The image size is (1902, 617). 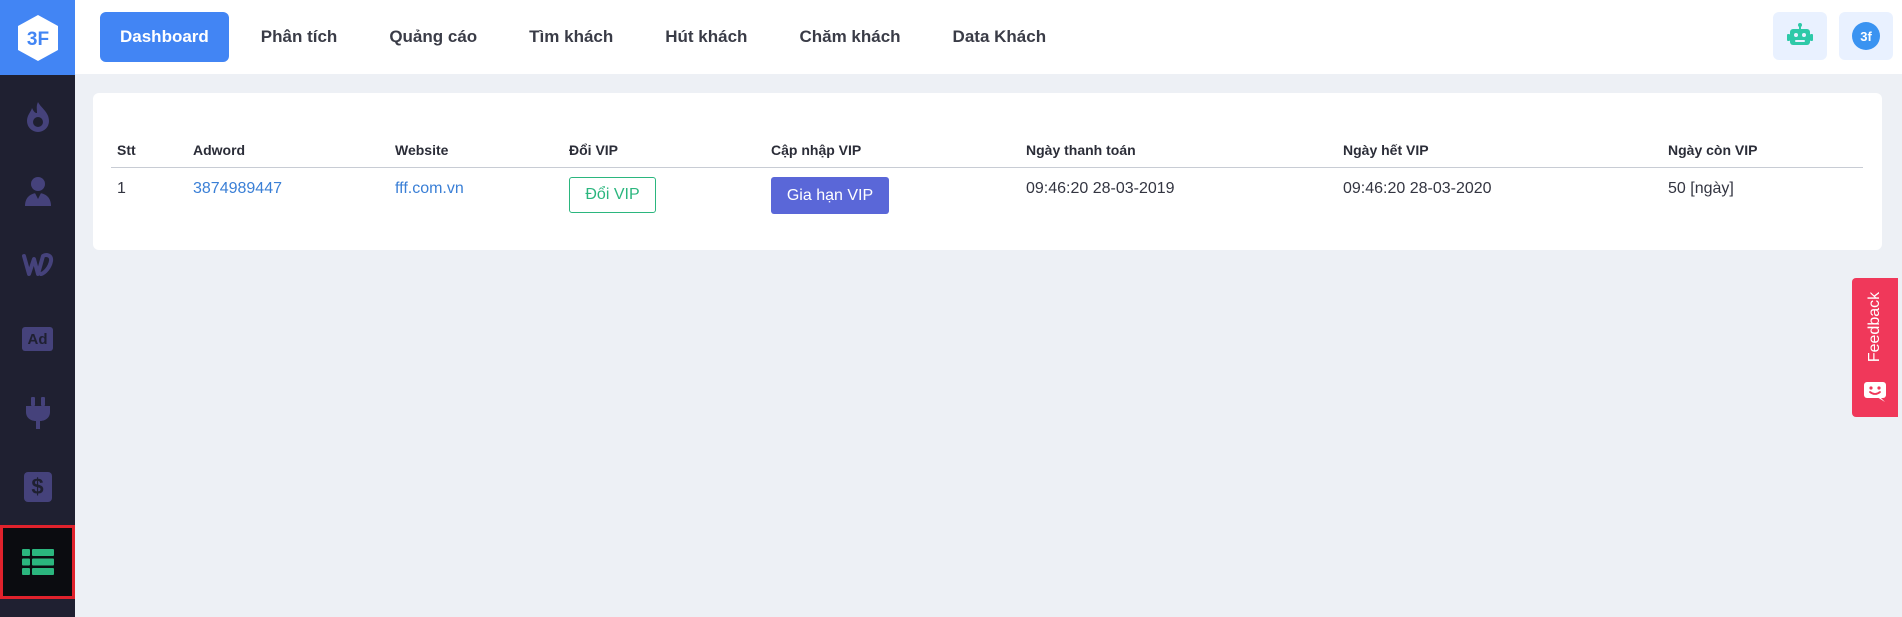 What do you see at coordinates (299, 37) in the screenshot?
I see `nav-analytics: Phân tích` at bounding box center [299, 37].